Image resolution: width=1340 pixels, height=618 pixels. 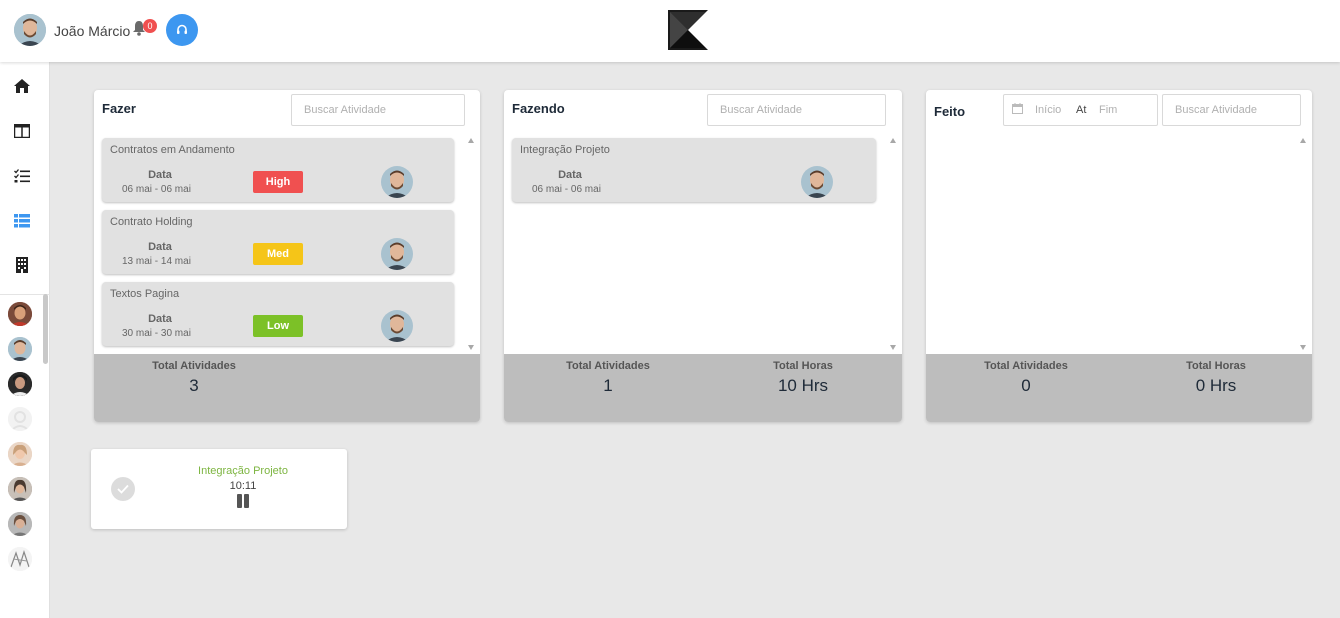 I want to click on headset-icon, so click(x=182, y=29).